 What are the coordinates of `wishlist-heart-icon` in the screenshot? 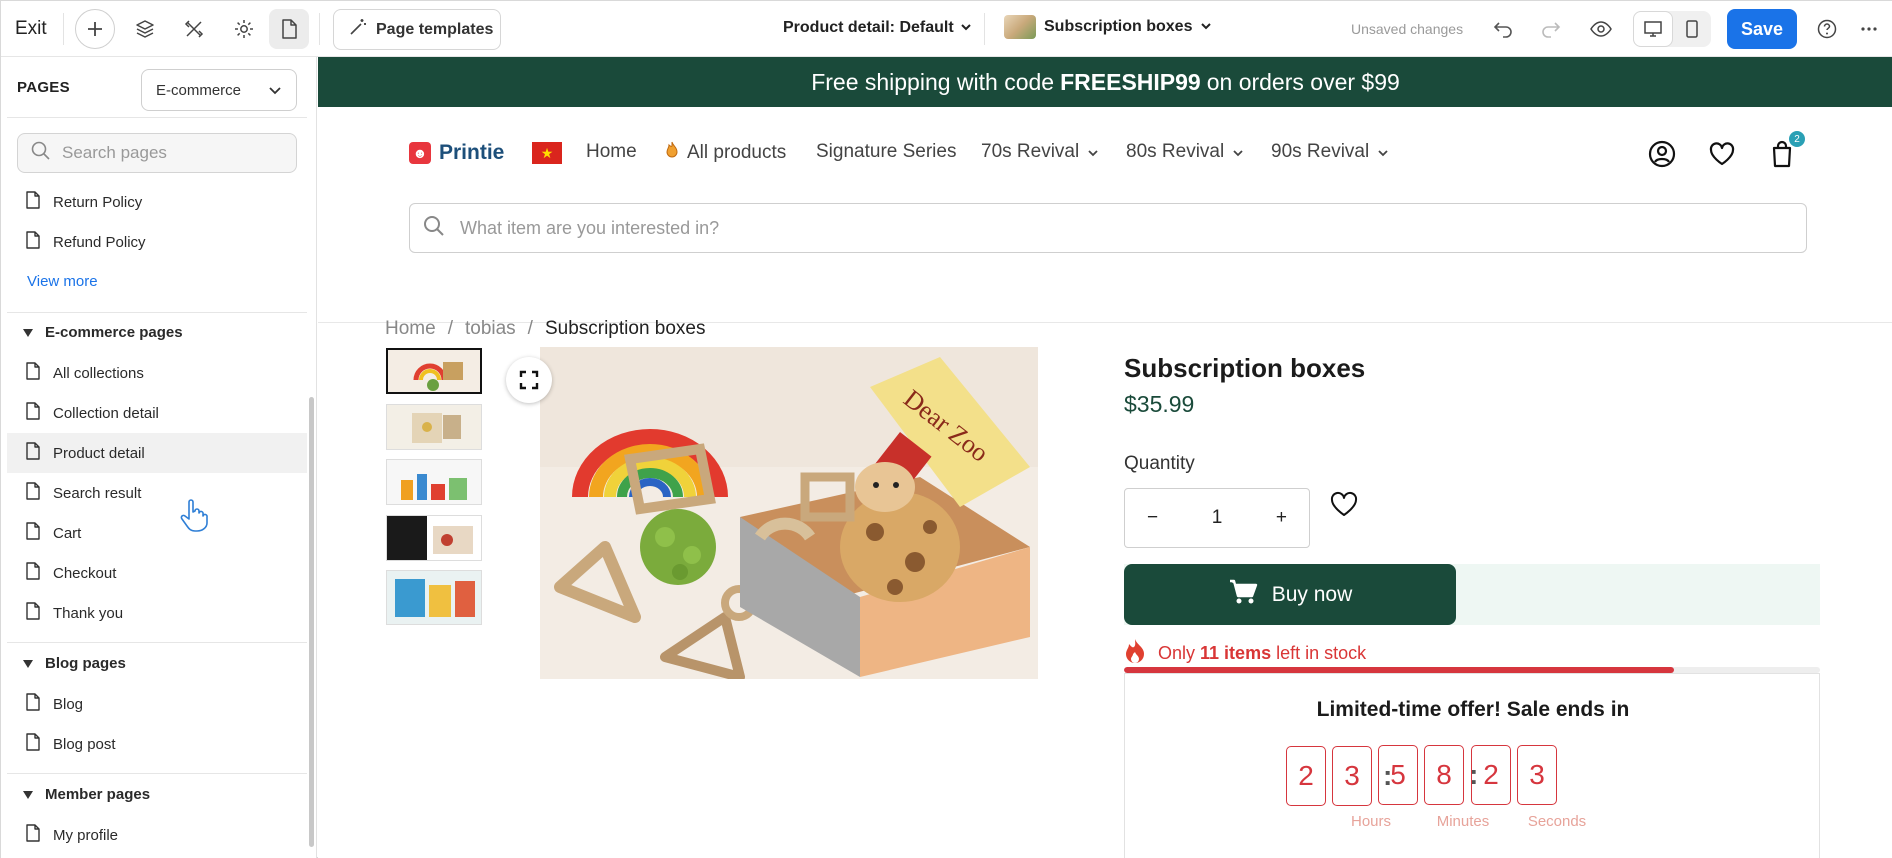 It's located at (1722, 154).